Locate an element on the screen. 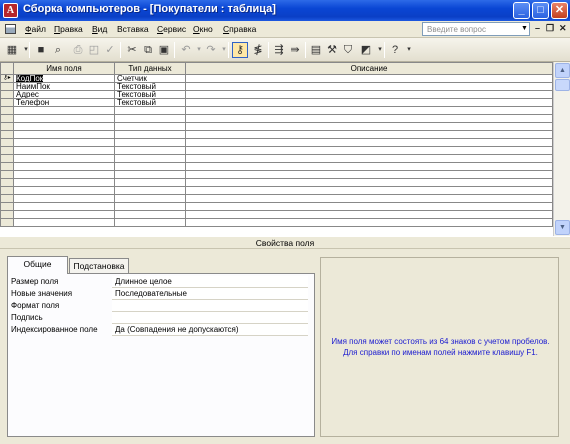  copy-icon: ⧉ is located at coordinates (148, 50).